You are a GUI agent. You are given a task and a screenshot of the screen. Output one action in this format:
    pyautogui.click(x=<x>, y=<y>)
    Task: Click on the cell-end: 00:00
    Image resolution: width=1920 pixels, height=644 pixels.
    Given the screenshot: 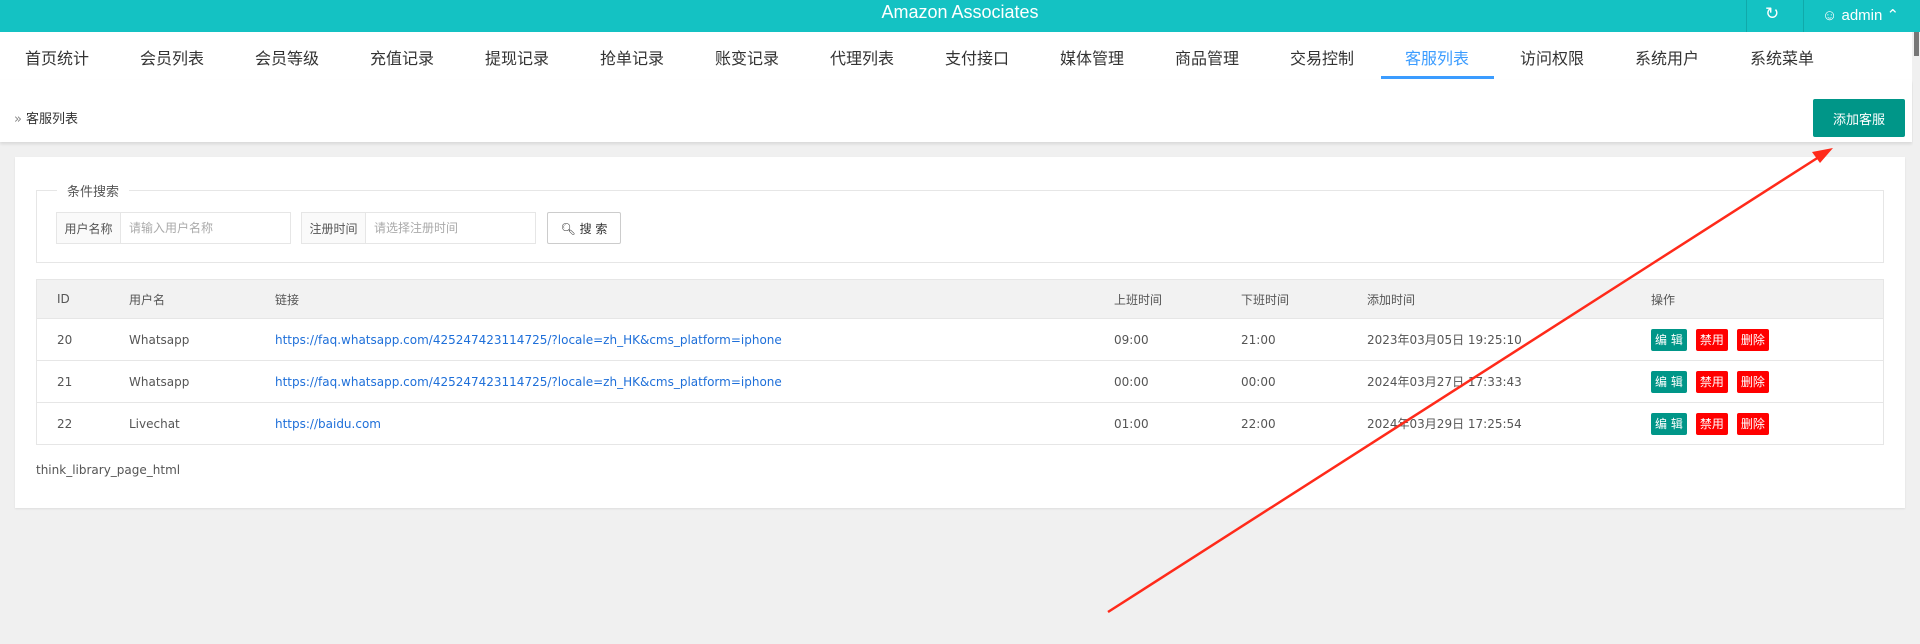 What is the action you would take?
    pyautogui.click(x=1258, y=381)
    